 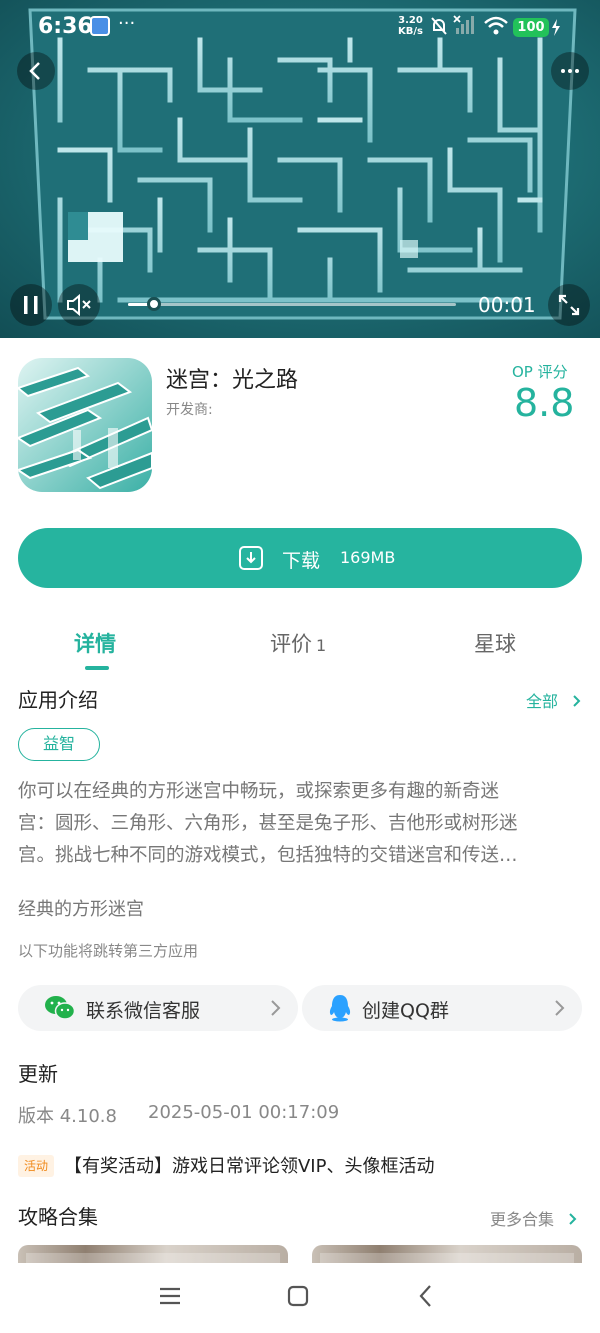 I want to click on status-time: 6:36, so click(x=65, y=26).